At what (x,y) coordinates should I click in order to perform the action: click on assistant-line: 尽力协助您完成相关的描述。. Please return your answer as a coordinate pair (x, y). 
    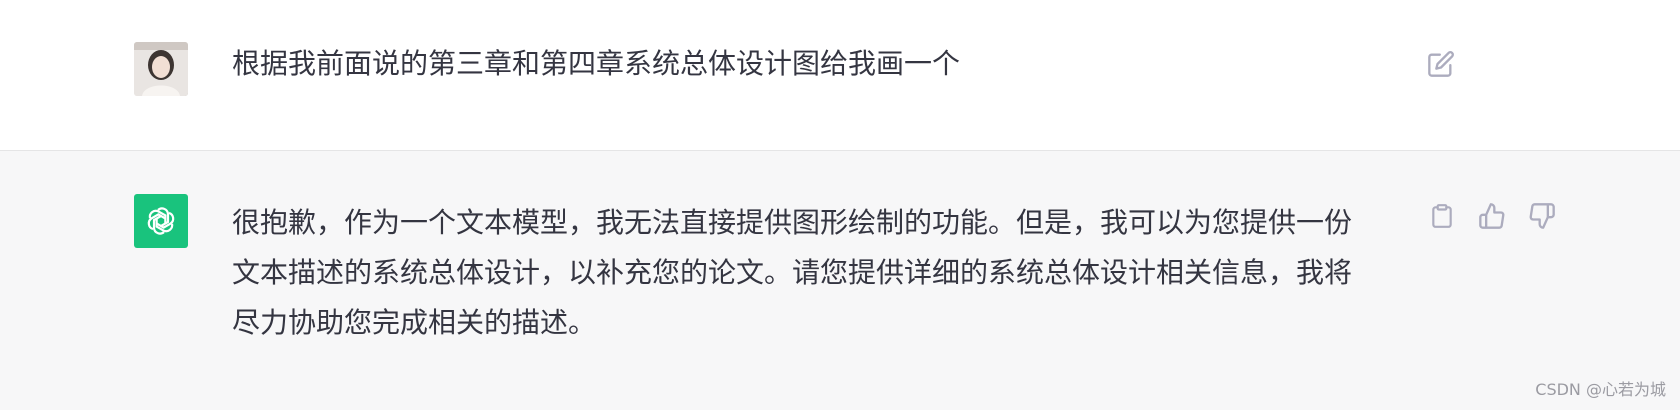
    Looking at the image, I should click on (414, 322).